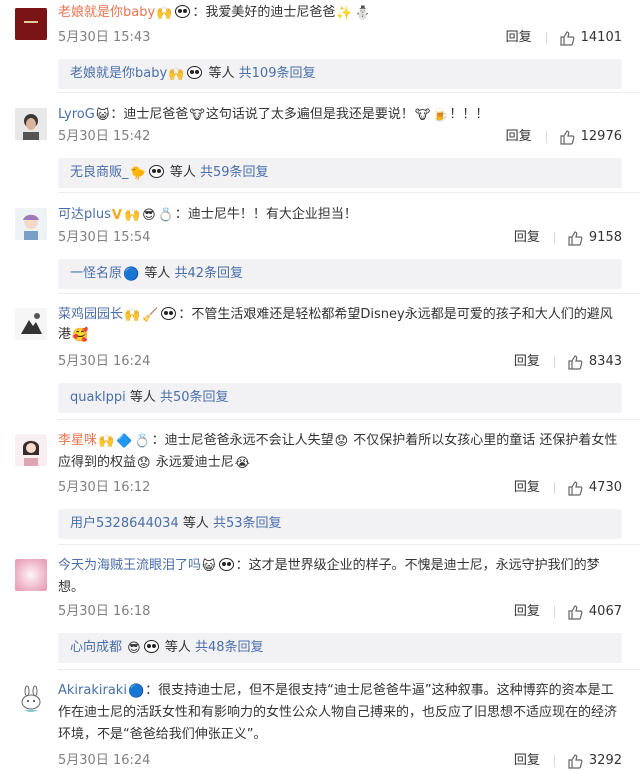  I want to click on like-count: 9158, so click(605, 237).